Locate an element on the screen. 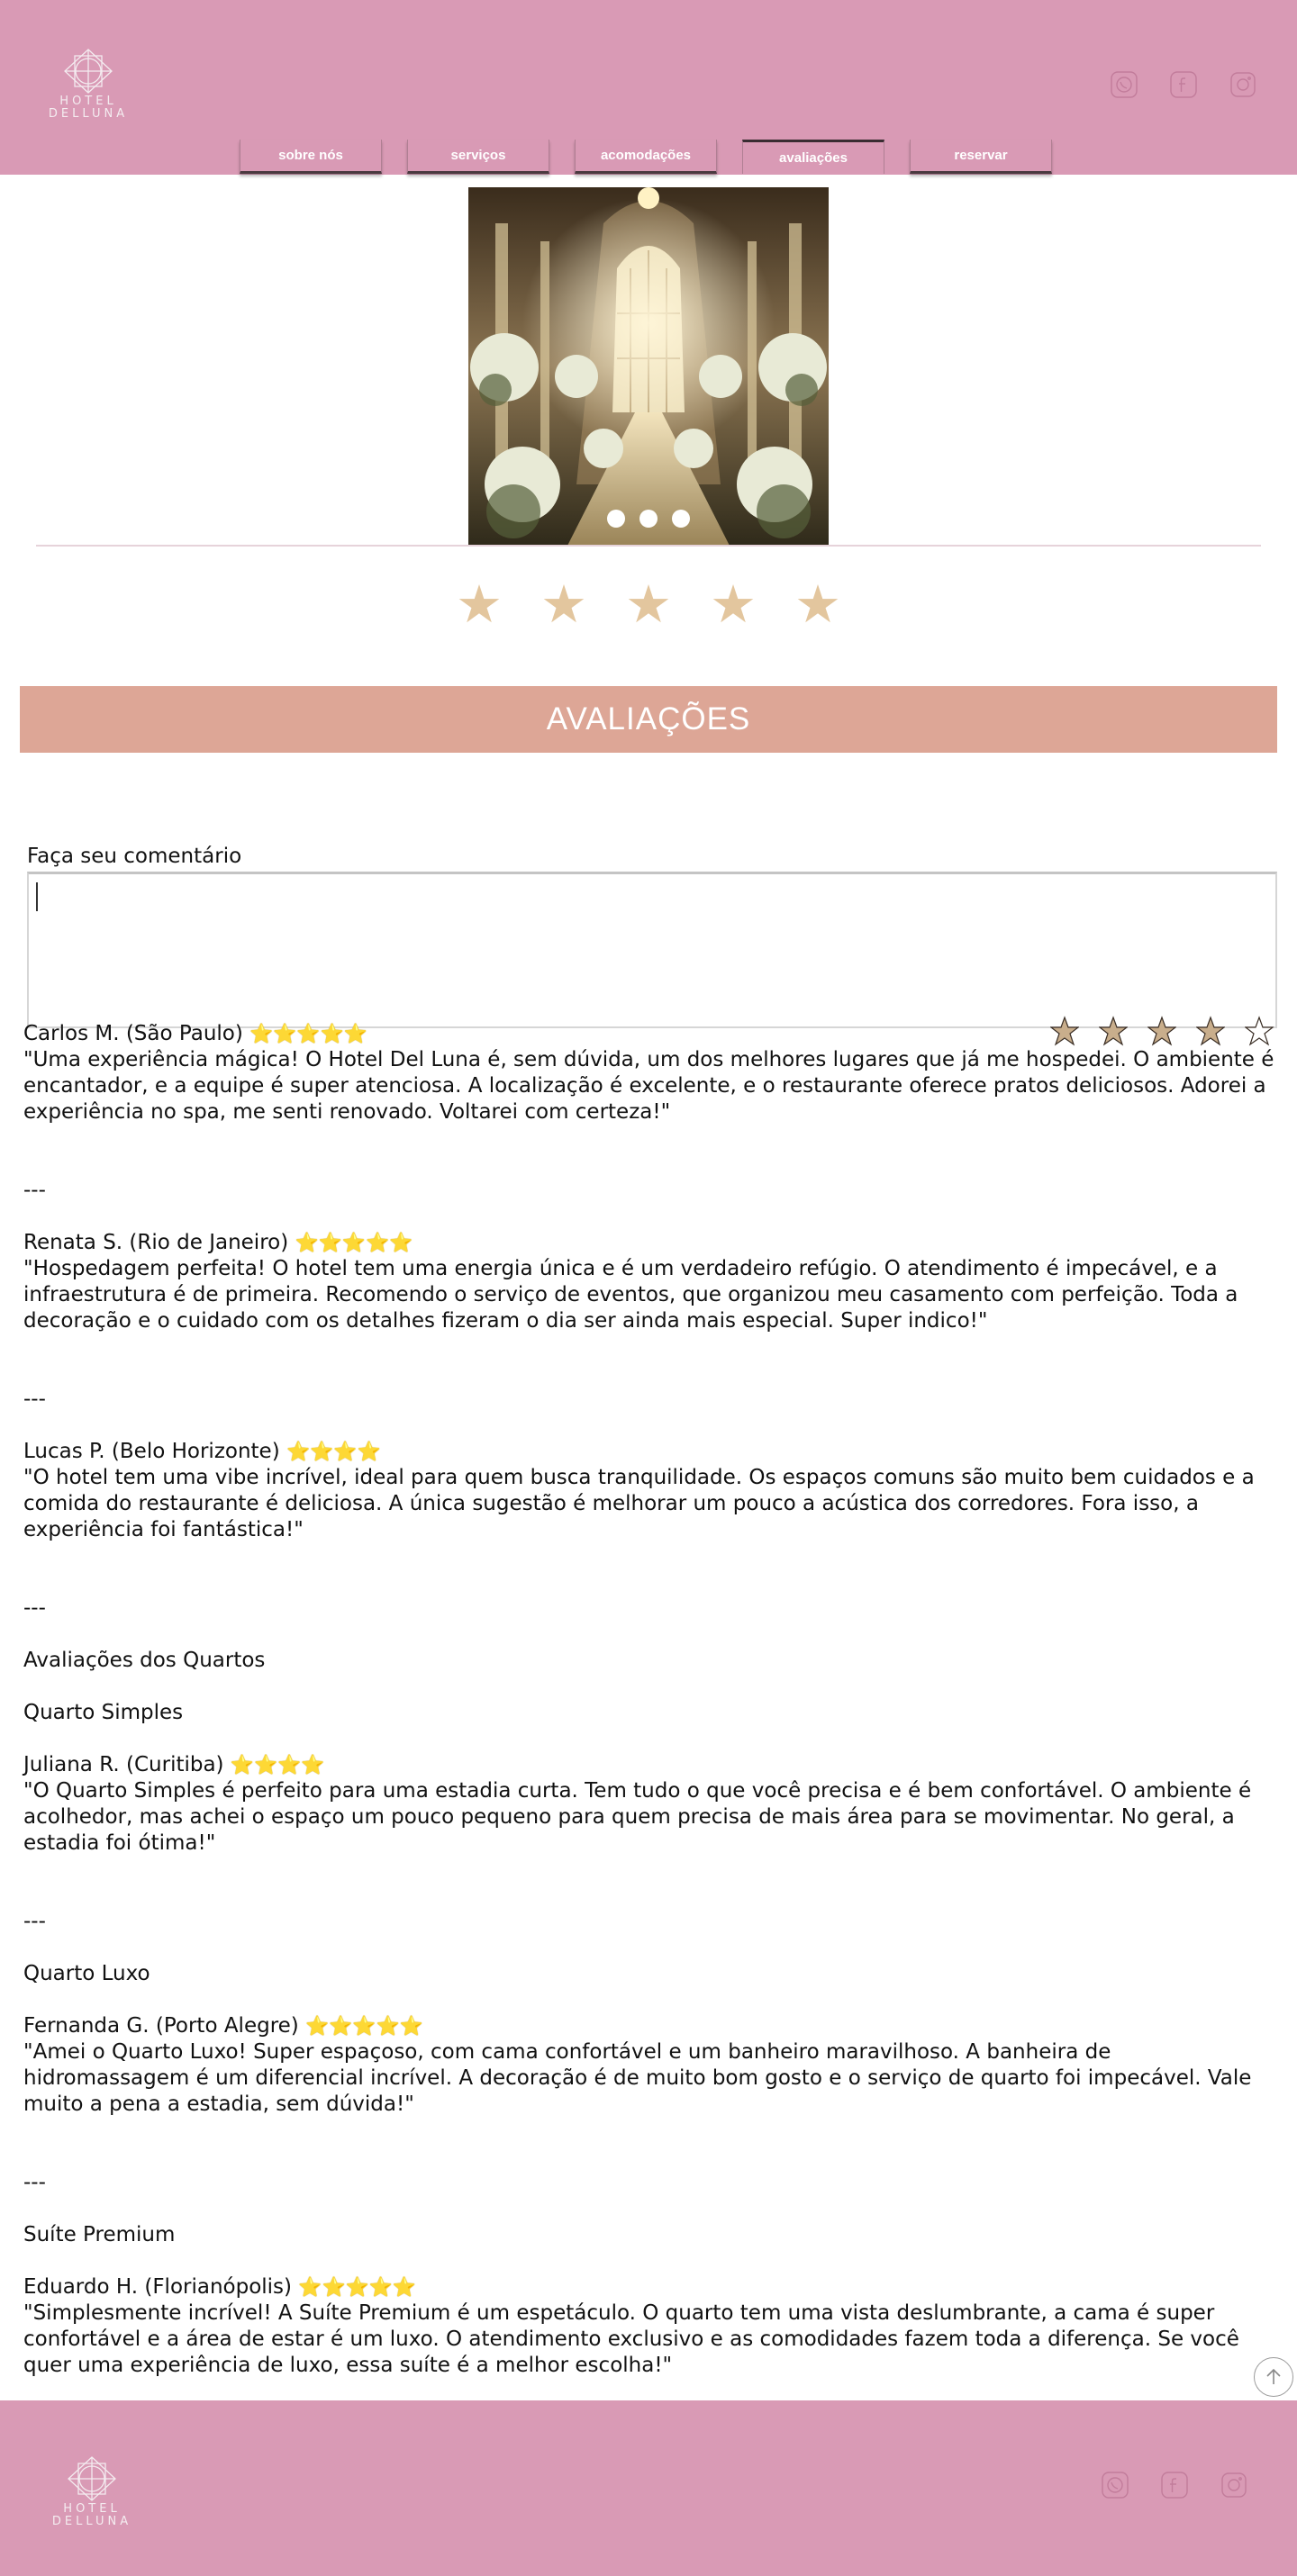  text-caret is located at coordinates (37, 896).